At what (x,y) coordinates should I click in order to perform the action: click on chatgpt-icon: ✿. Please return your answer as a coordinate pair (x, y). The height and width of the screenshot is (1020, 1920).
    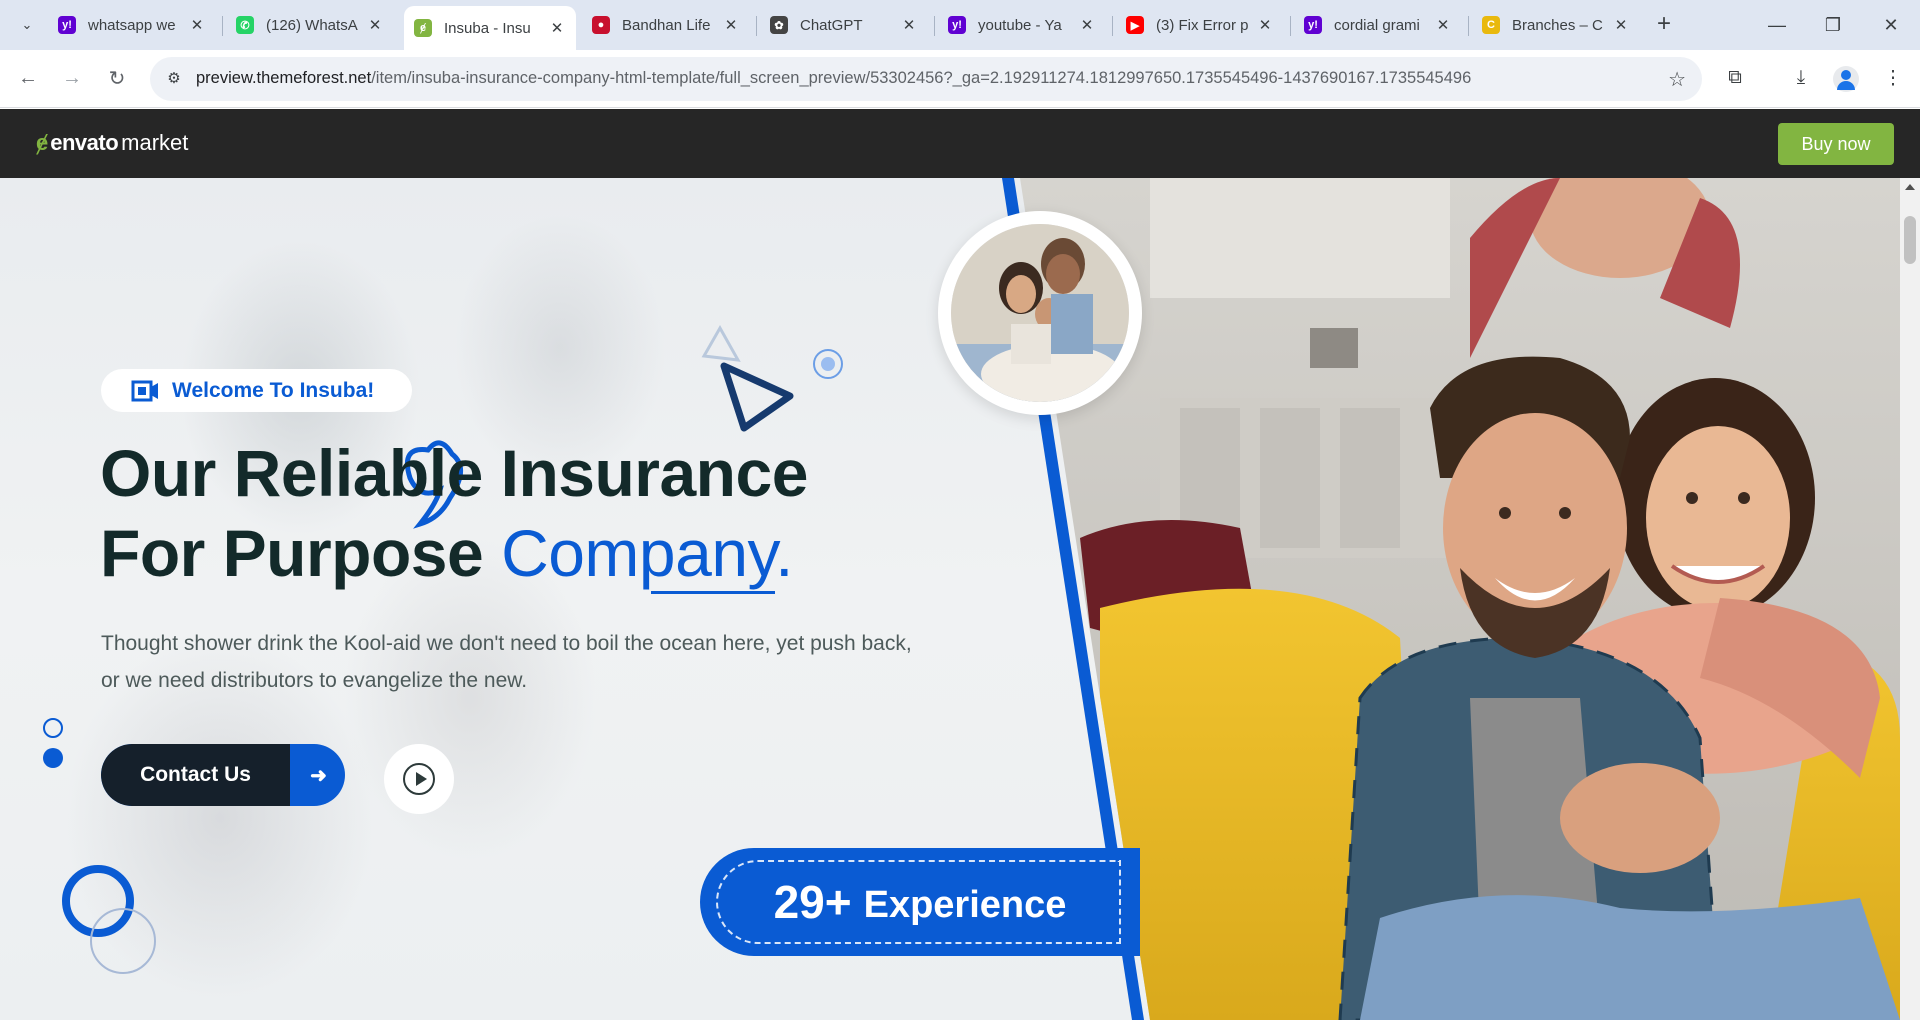
    Looking at the image, I should click on (779, 25).